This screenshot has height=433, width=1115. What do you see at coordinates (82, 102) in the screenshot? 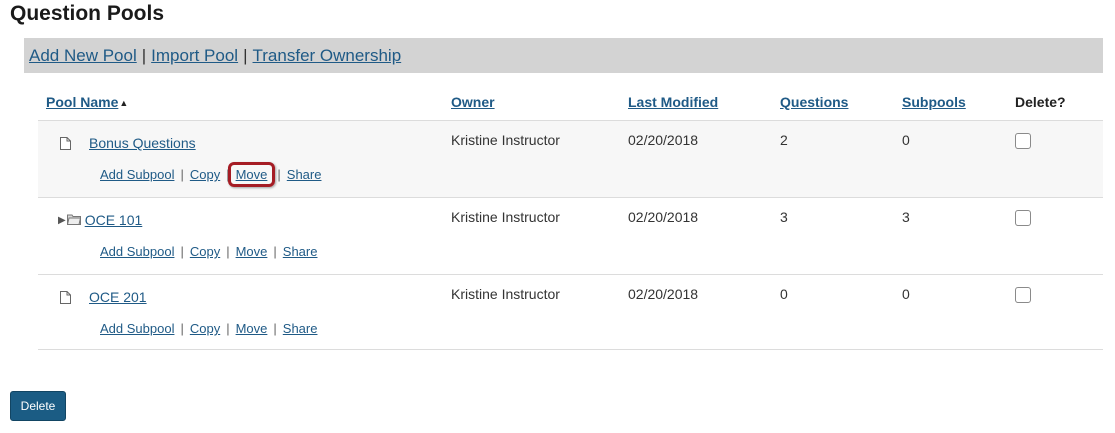
I see `pool-name-sort-link: Pool Name` at bounding box center [82, 102].